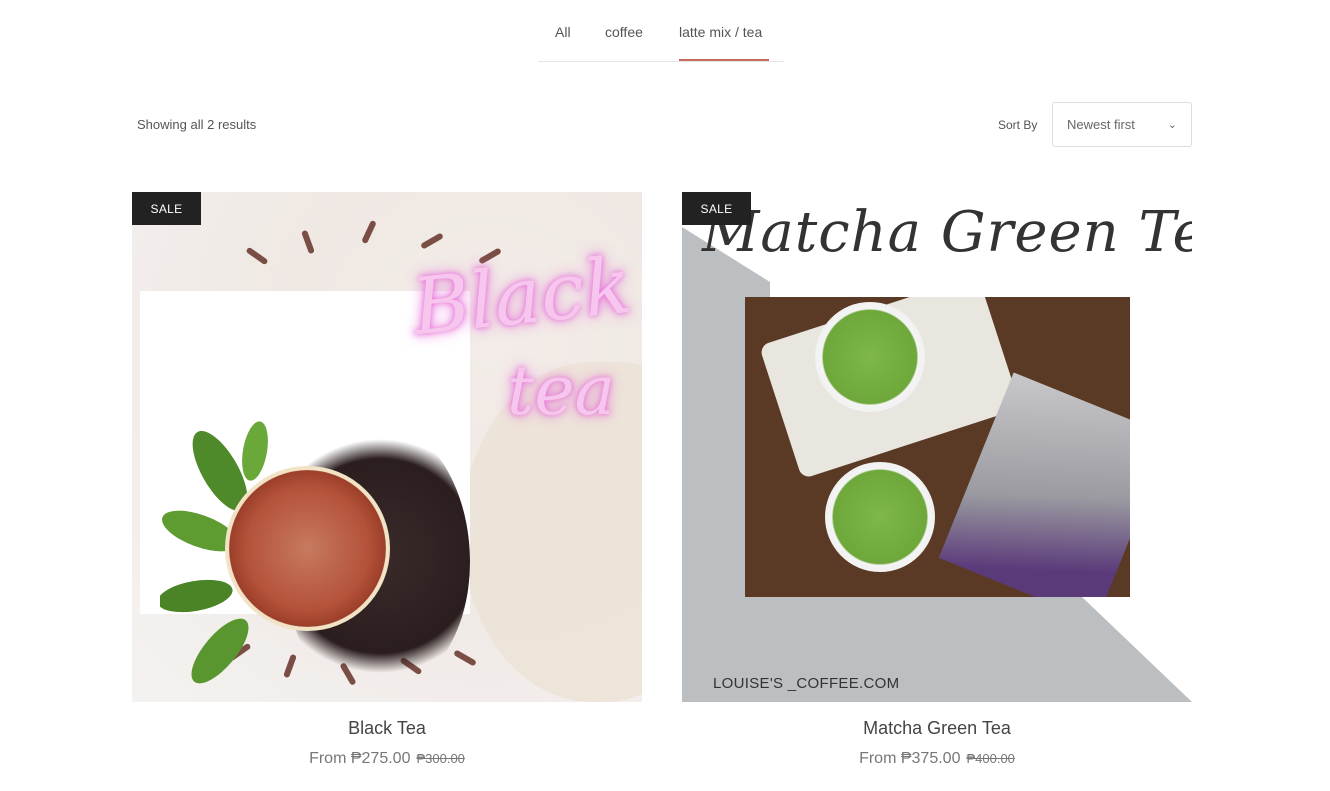 This screenshot has width=1330, height=791. What do you see at coordinates (440, 758) in the screenshot?
I see `original-price: ₱300.00` at bounding box center [440, 758].